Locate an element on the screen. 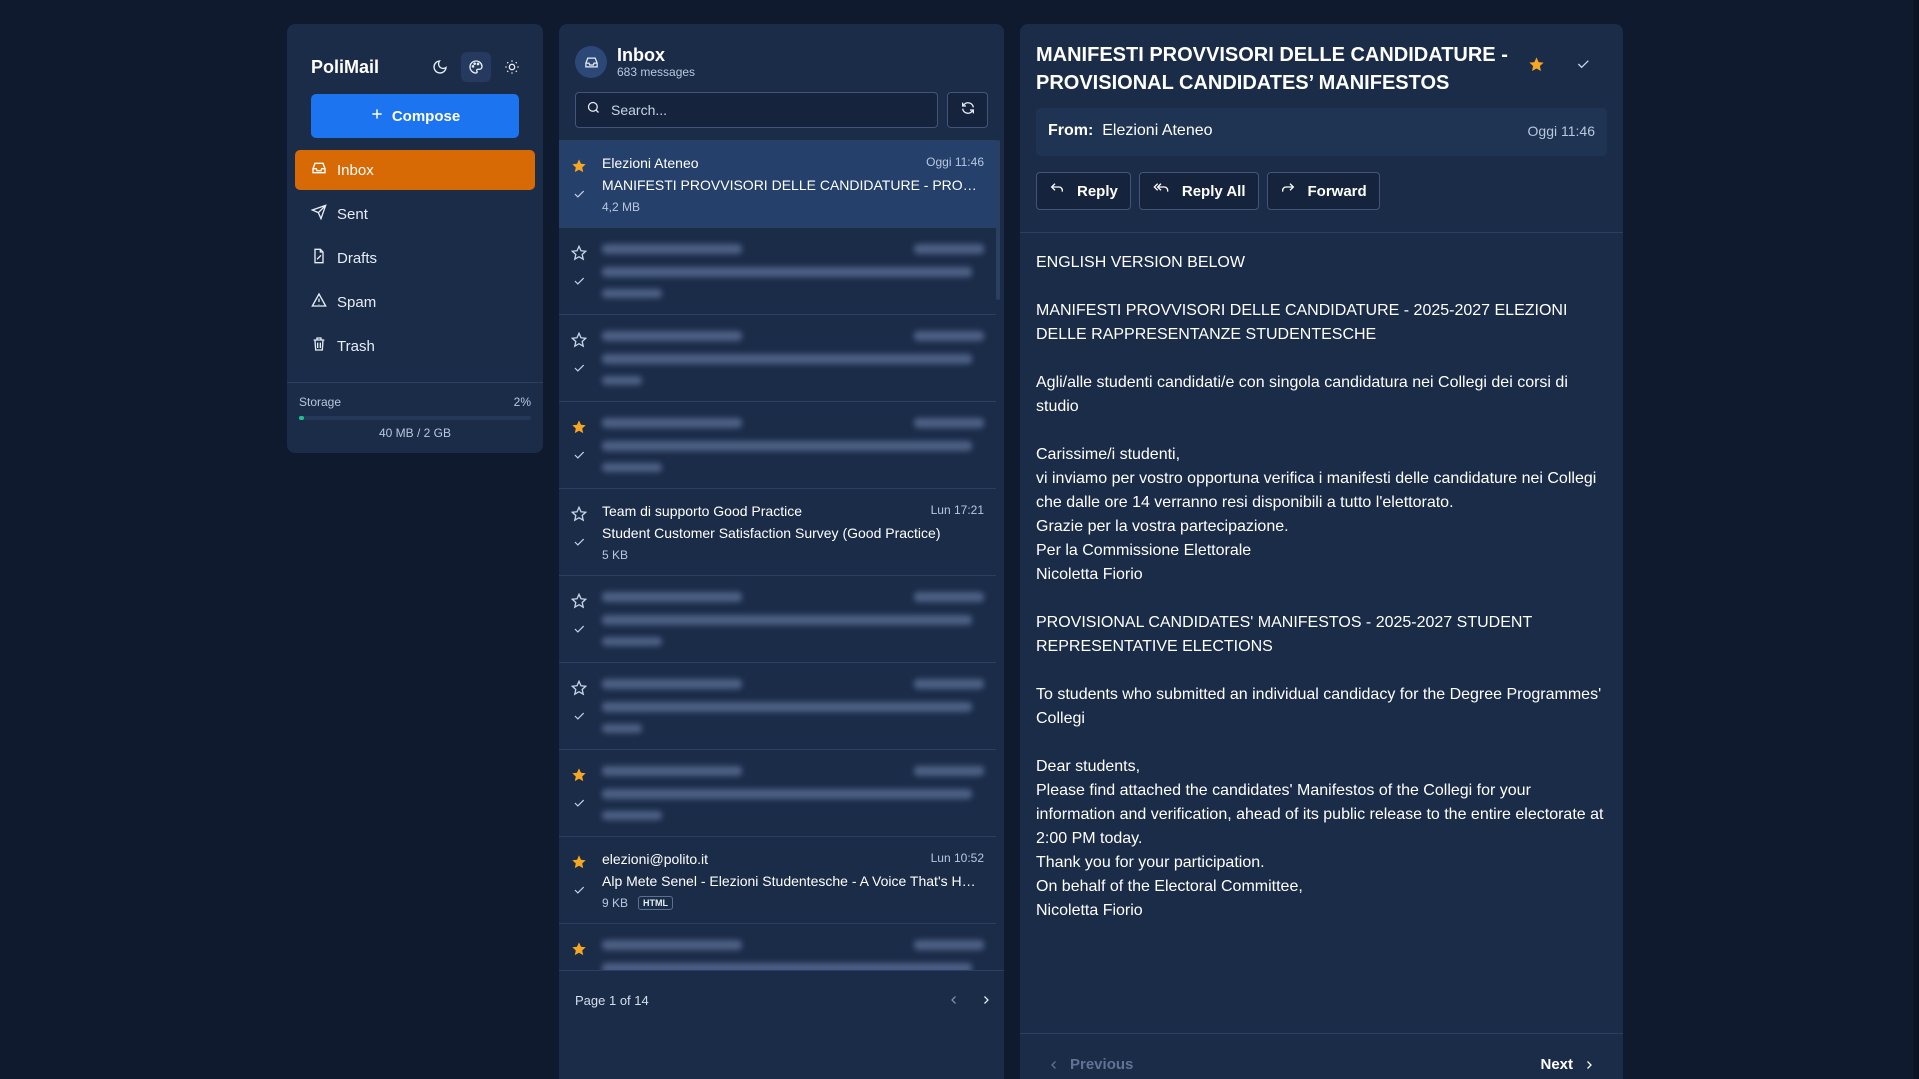 The width and height of the screenshot is (1919, 1079). palette-icon is located at coordinates (476, 67).